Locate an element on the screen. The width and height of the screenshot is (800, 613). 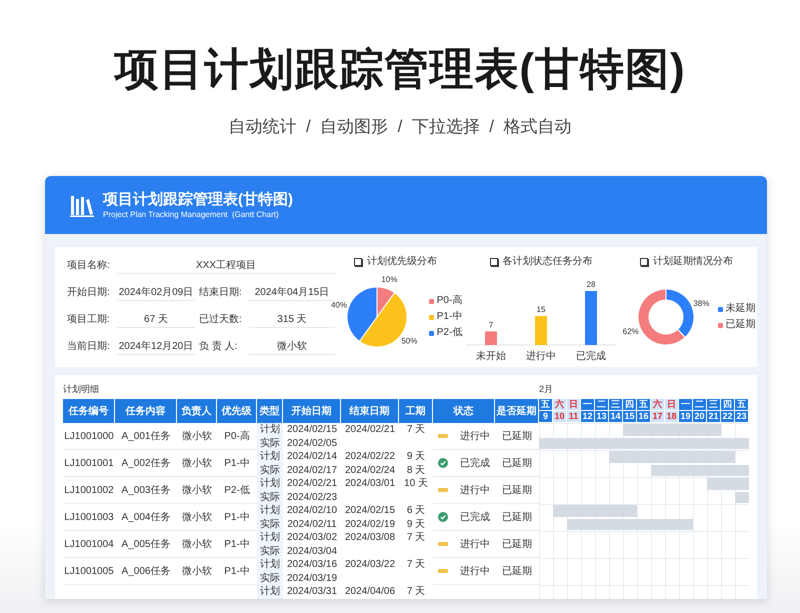
field-value: 微小软 is located at coordinates (292, 347).